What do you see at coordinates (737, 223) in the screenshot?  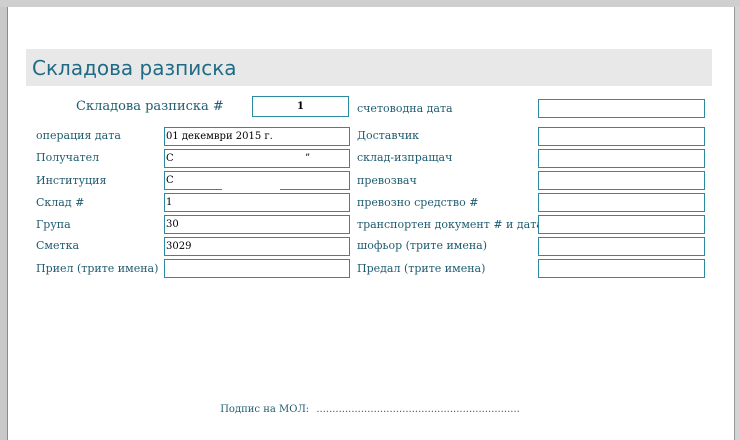 I see `window-right-border` at bounding box center [737, 223].